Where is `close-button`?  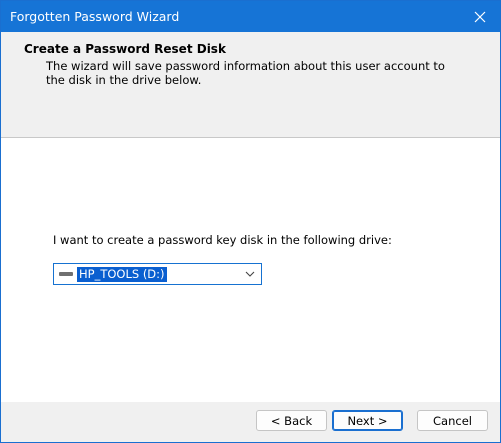 close-button is located at coordinates (480, 17).